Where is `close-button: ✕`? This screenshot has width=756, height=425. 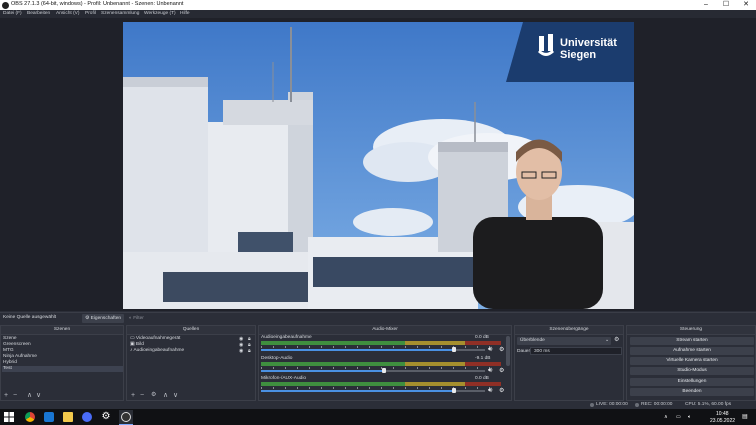 close-button: ✕ is located at coordinates (746, 5).